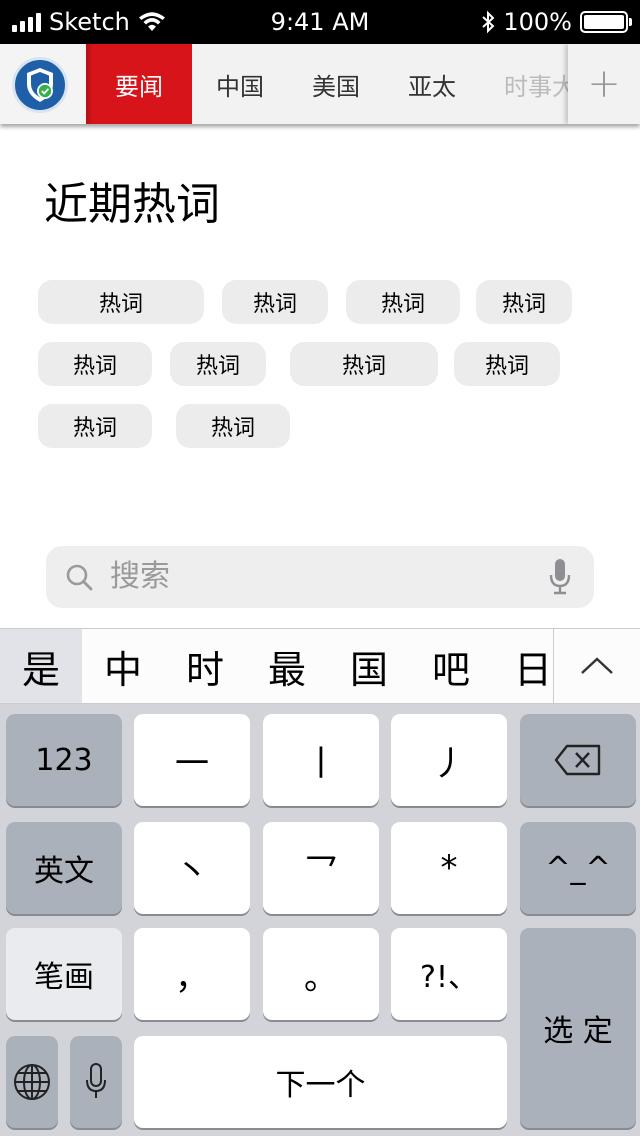 The width and height of the screenshot is (640, 1136). I want to click on logo-button, so click(43, 84).